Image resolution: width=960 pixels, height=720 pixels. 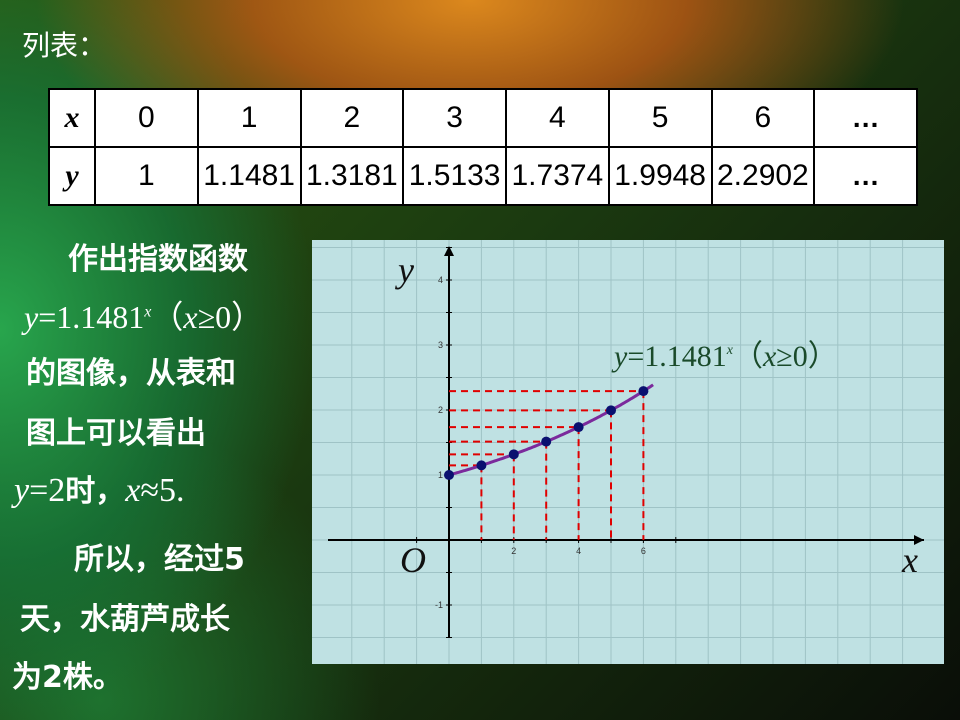 I want to click on conclusion-line: y=2时，x≈5., so click(x=99, y=488).